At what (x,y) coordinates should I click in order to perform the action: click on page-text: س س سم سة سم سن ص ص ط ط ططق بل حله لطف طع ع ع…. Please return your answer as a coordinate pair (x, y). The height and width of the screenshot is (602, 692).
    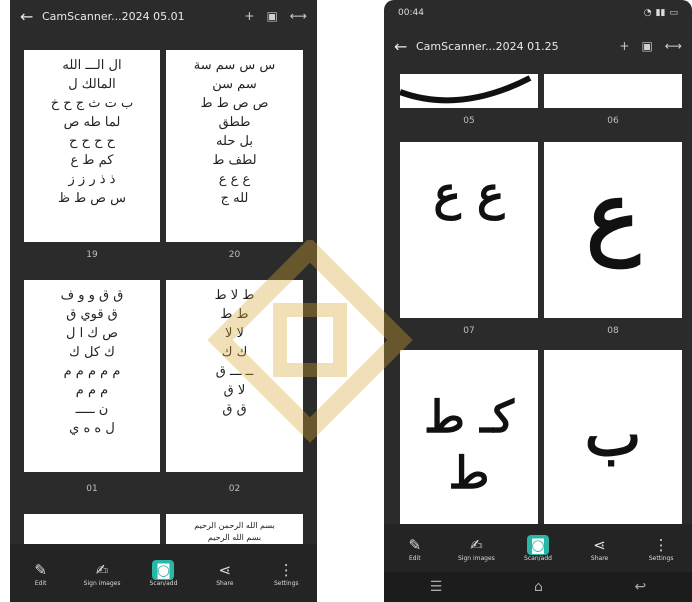
    Looking at the image, I should click on (234, 132).